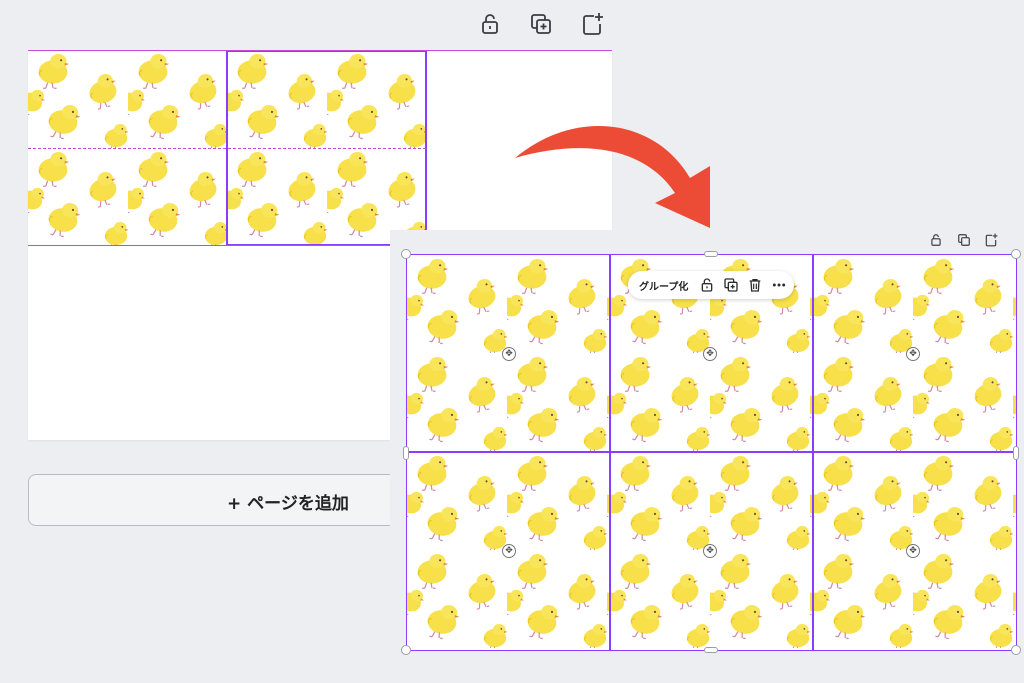  Describe the element at coordinates (711, 254) in the screenshot. I see `resize-handle-top` at that location.